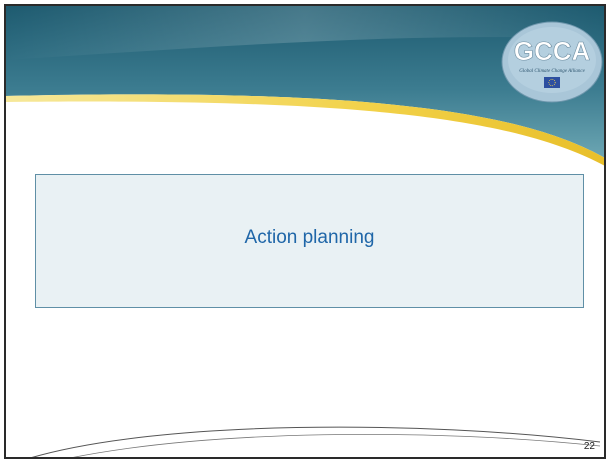  Describe the element at coordinates (315, 442) in the screenshot. I see `bottom-swoosh-line` at that location.